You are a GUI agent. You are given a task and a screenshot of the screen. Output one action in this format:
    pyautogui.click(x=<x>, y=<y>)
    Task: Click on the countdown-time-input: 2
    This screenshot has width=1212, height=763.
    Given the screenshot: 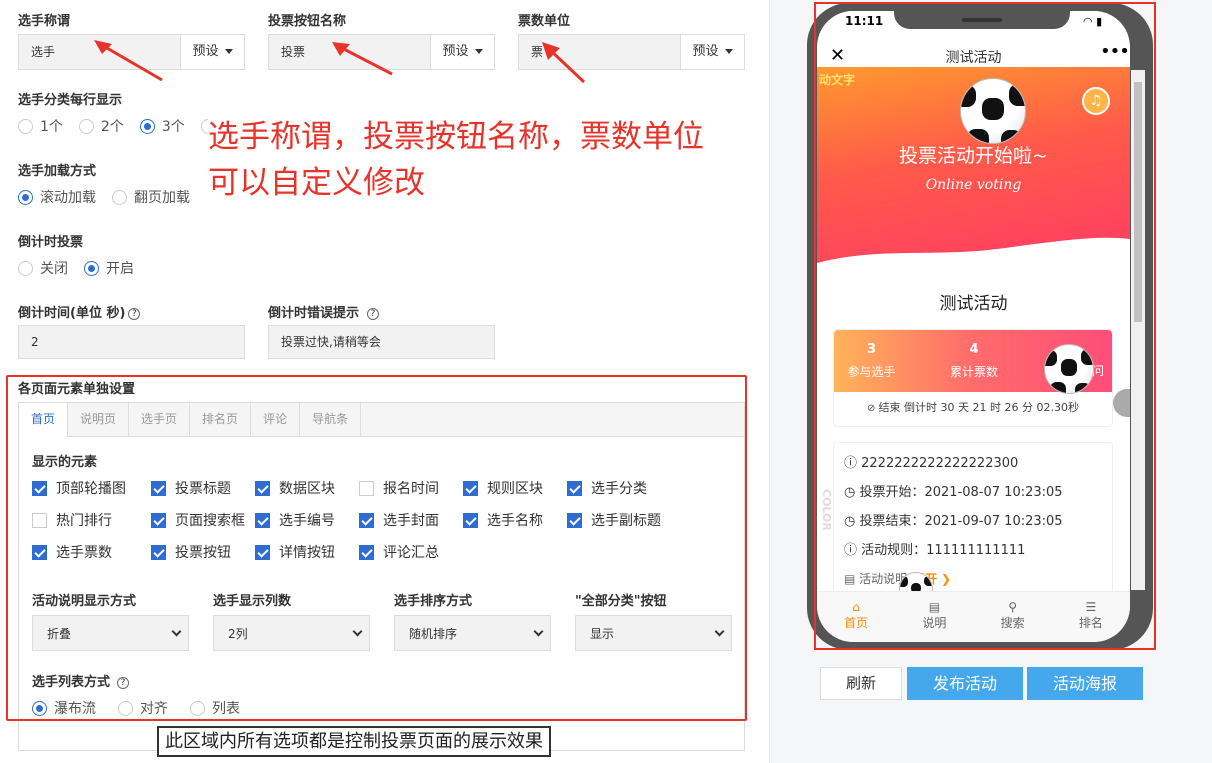 What is the action you would take?
    pyautogui.click(x=131, y=342)
    